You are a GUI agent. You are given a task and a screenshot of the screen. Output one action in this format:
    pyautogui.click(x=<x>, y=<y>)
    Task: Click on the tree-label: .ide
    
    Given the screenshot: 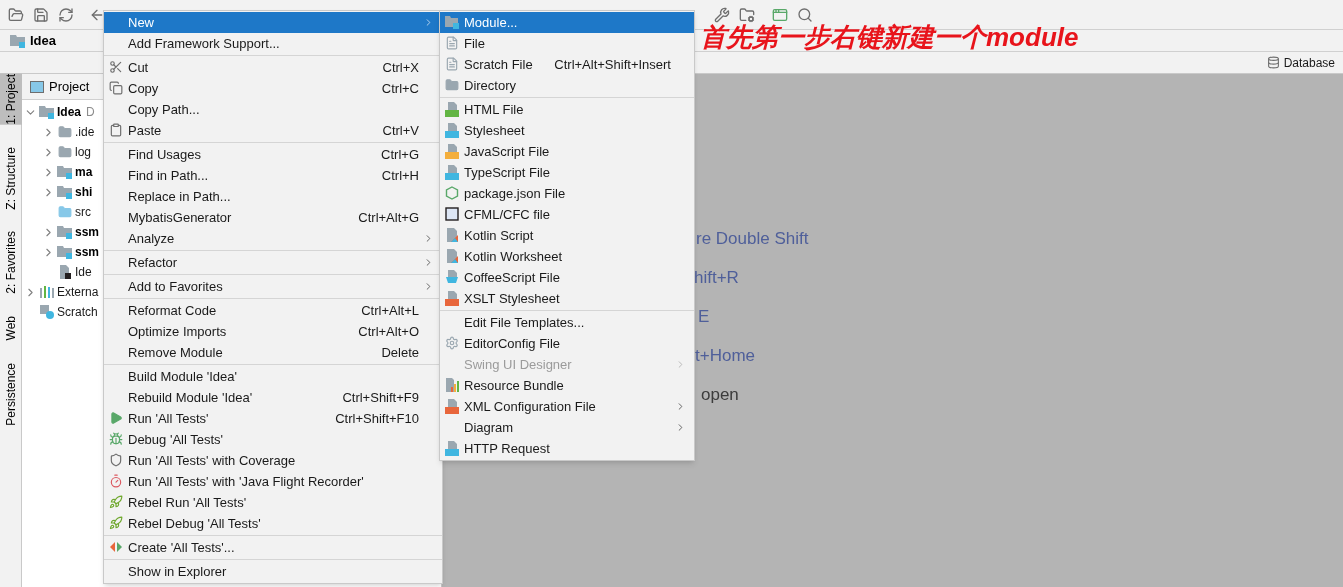 What is the action you would take?
    pyautogui.click(x=85, y=132)
    